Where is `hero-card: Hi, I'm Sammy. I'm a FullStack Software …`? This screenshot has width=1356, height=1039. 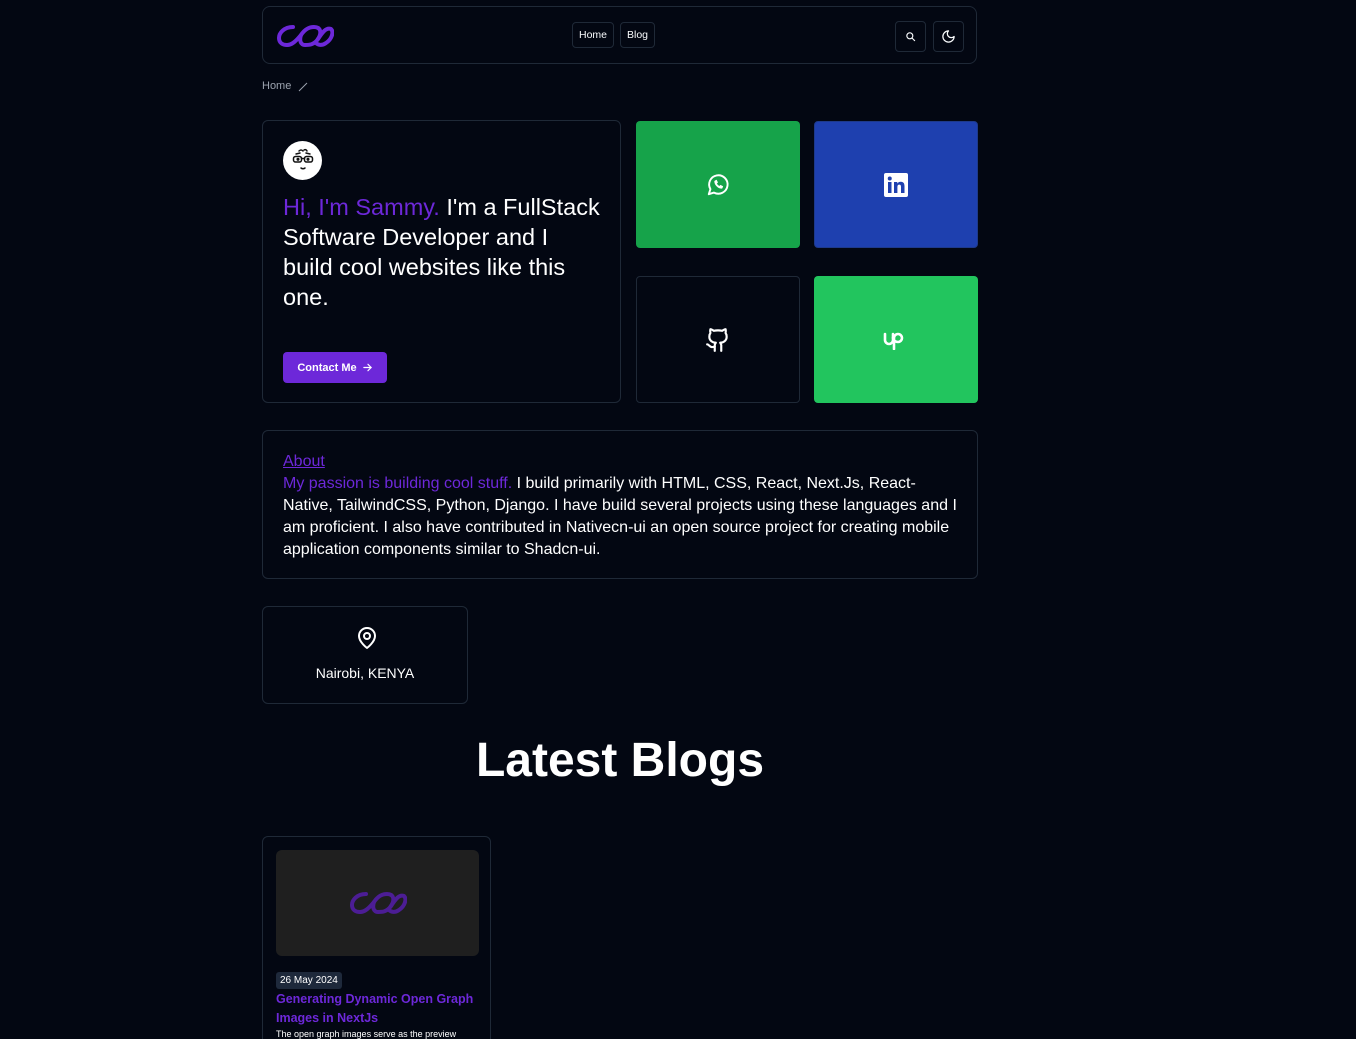
hero-card: Hi, I'm Sammy. I'm a FullStack Software … is located at coordinates (441, 261).